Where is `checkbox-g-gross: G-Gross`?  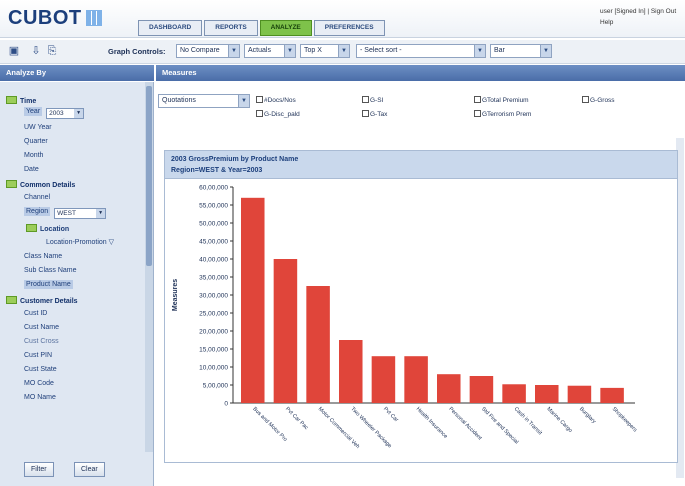 checkbox-g-gross: G-Gross is located at coordinates (598, 100).